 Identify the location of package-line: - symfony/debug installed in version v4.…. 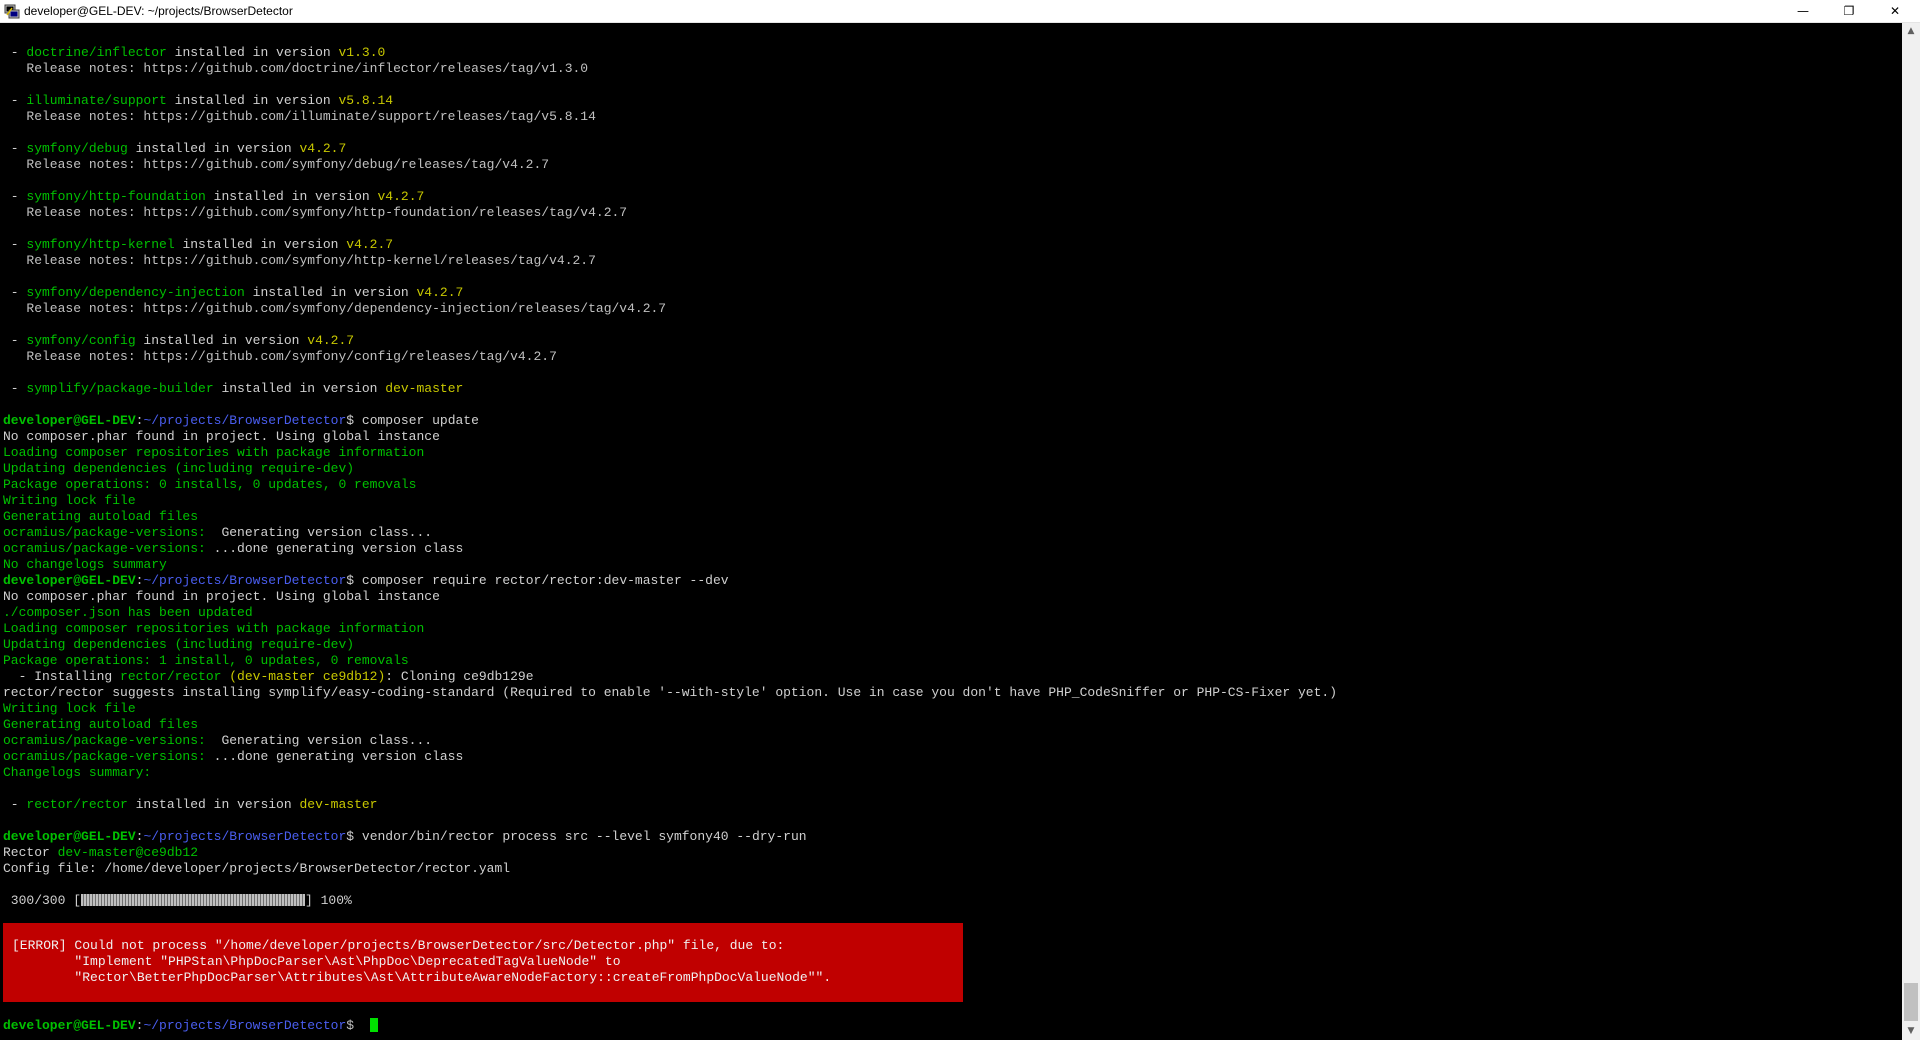
(948, 149).